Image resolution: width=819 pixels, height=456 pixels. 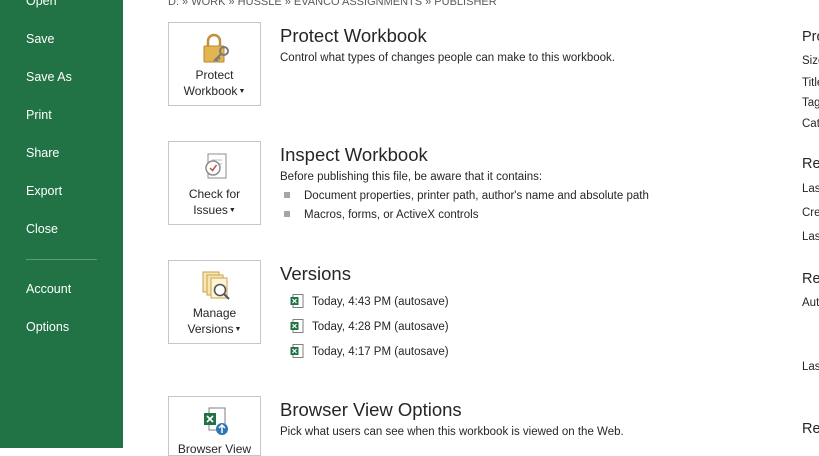 What do you see at coordinates (61, 259) in the screenshot?
I see `nav-divider` at bounding box center [61, 259].